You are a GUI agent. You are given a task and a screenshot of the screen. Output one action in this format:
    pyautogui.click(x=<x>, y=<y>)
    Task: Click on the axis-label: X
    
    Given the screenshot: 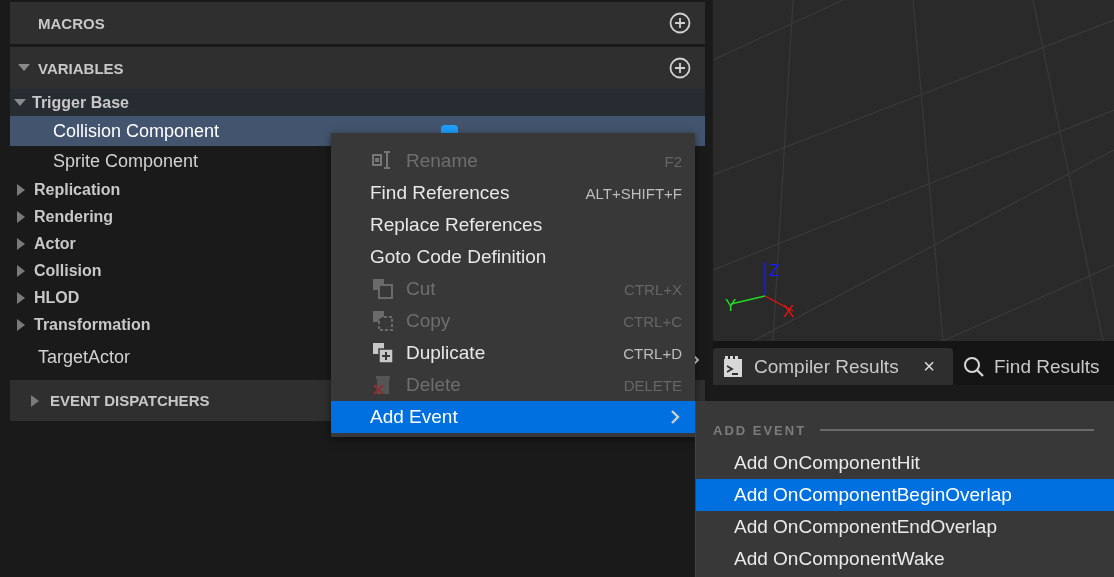 What is the action you would take?
    pyautogui.click(x=789, y=311)
    